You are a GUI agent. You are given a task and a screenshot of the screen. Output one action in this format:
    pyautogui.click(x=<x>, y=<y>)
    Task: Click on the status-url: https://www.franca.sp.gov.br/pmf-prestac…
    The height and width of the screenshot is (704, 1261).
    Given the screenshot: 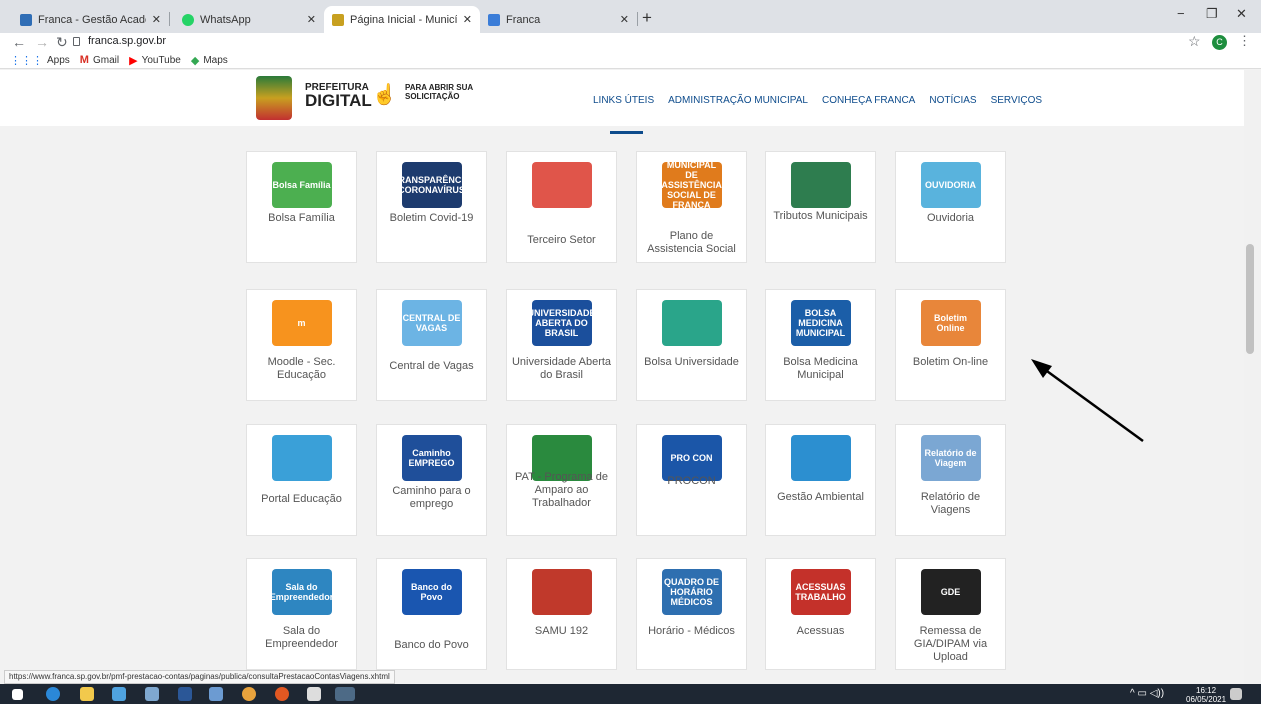 What is the action you would take?
    pyautogui.click(x=199, y=677)
    